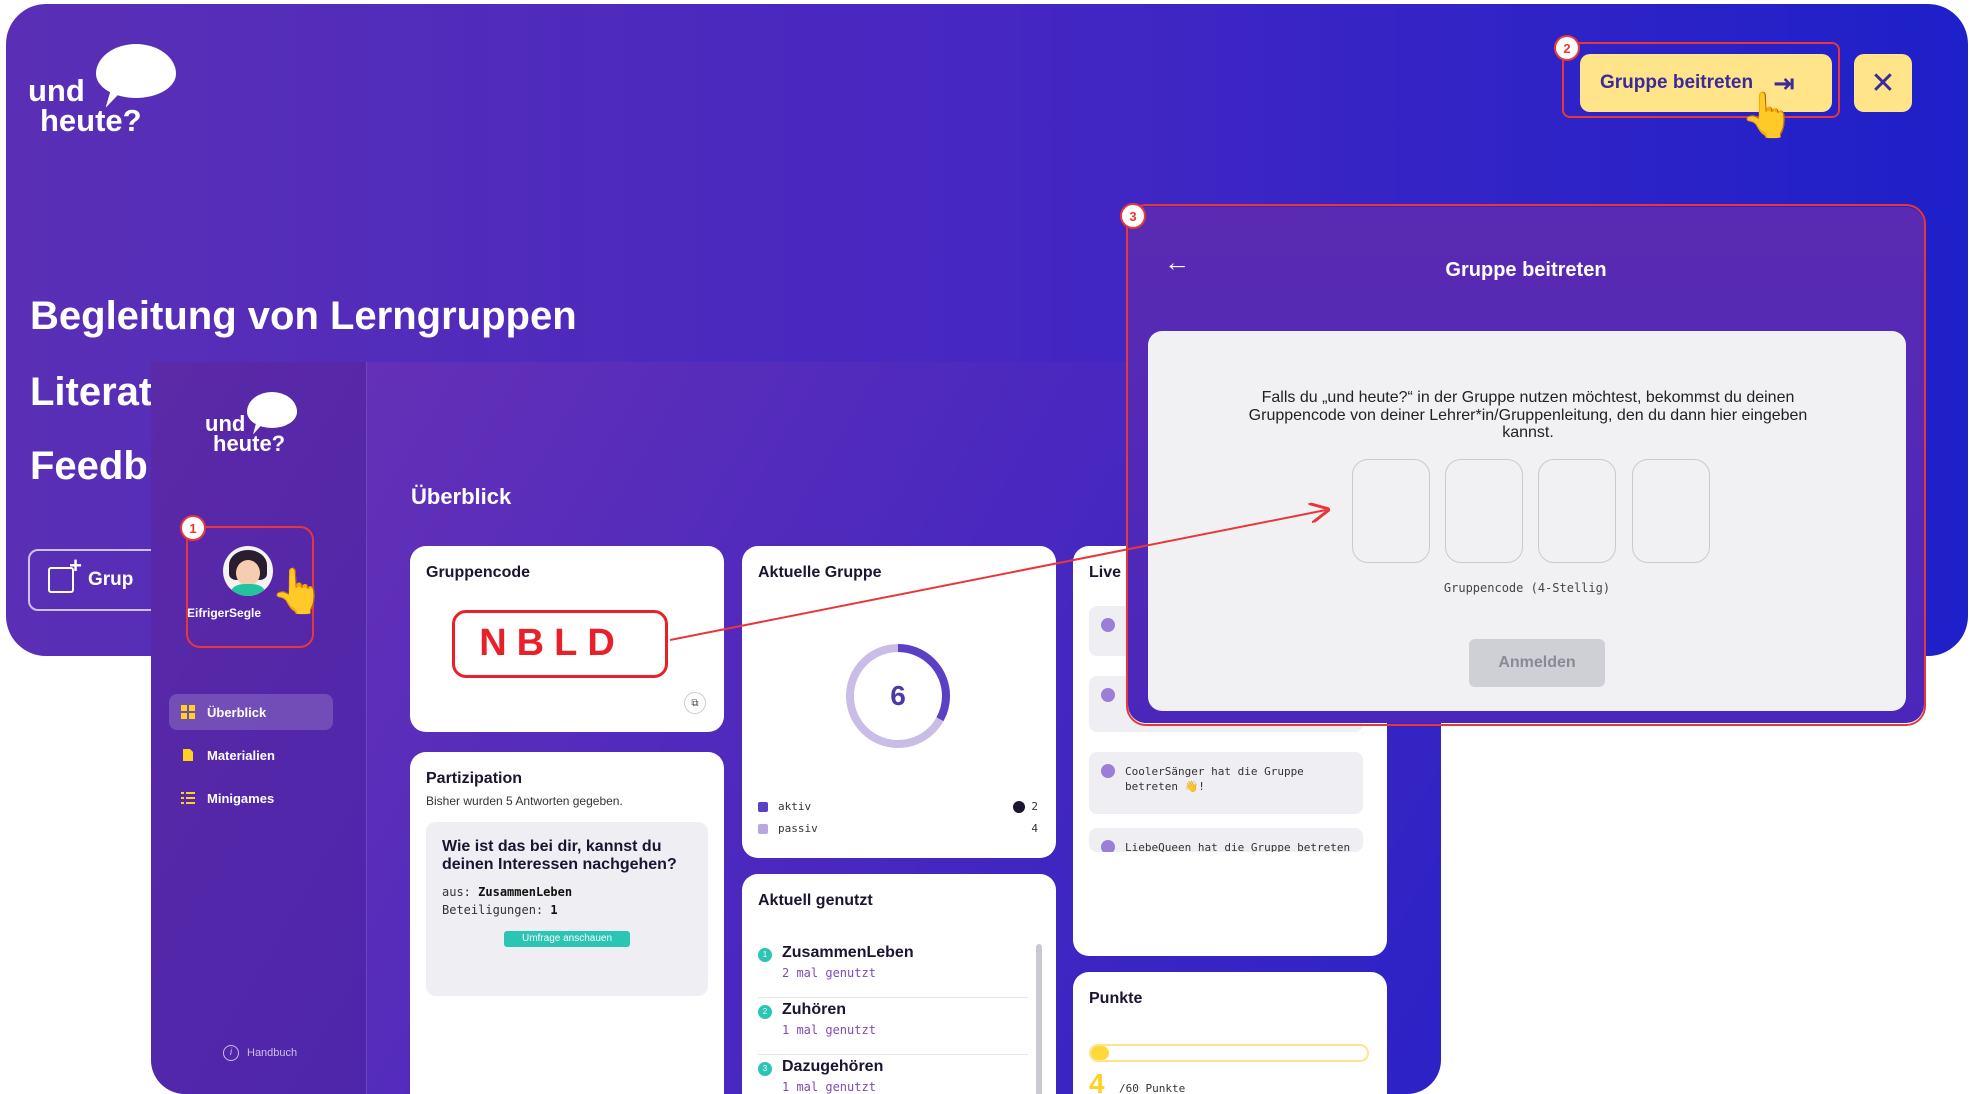 The image size is (1971, 1094). Describe the element at coordinates (89, 466) in the screenshot. I see `hero-heading-3: Feedb` at that location.